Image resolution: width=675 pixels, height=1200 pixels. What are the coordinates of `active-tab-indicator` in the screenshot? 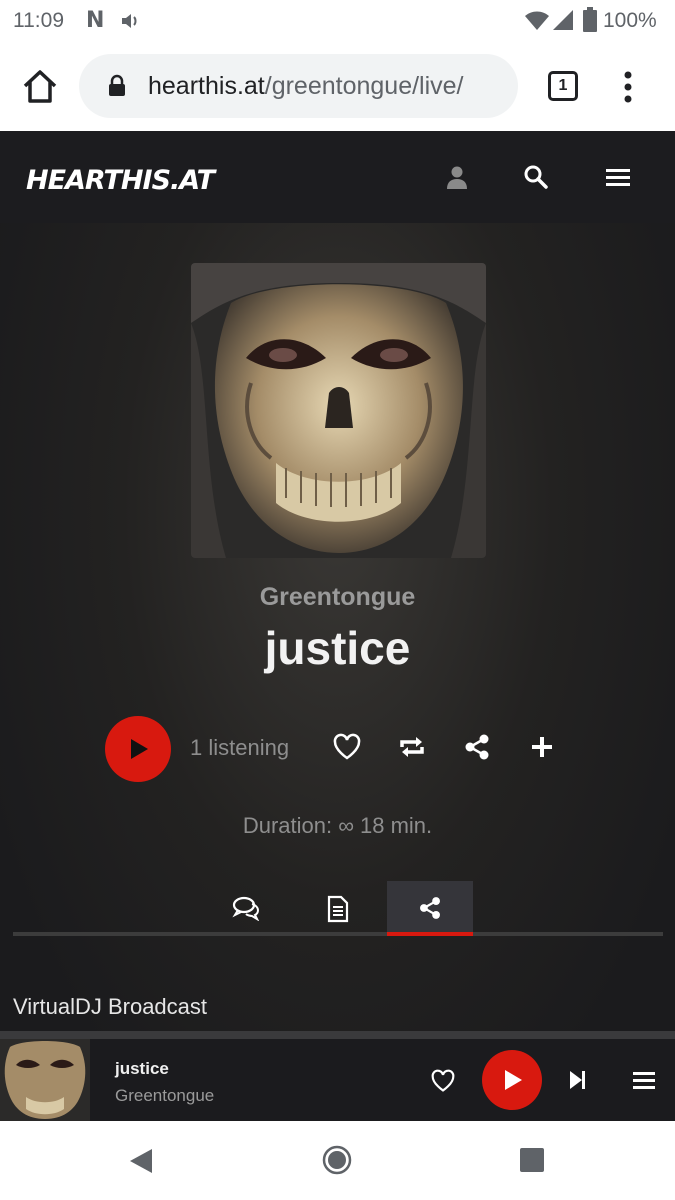 It's located at (430, 934).